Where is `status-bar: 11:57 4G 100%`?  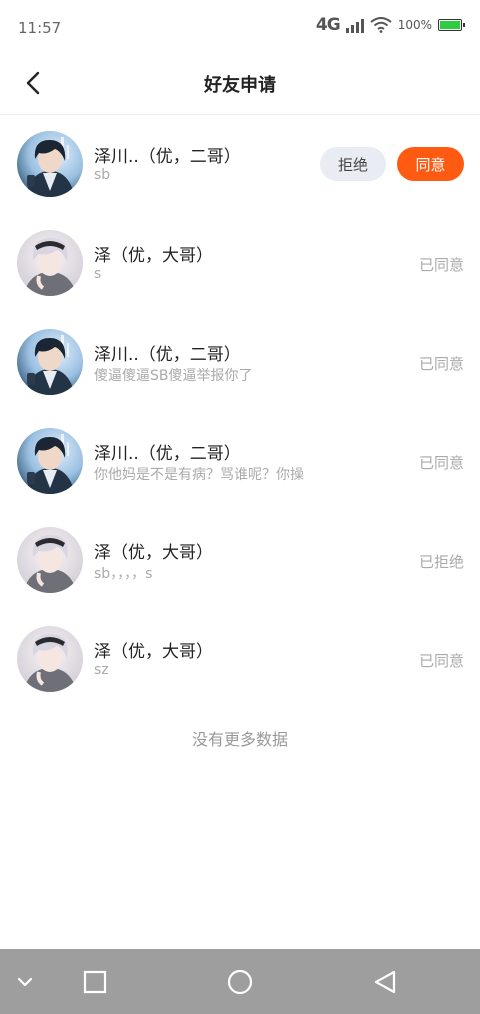
status-bar: 11:57 4G 100% is located at coordinates (240, 26).